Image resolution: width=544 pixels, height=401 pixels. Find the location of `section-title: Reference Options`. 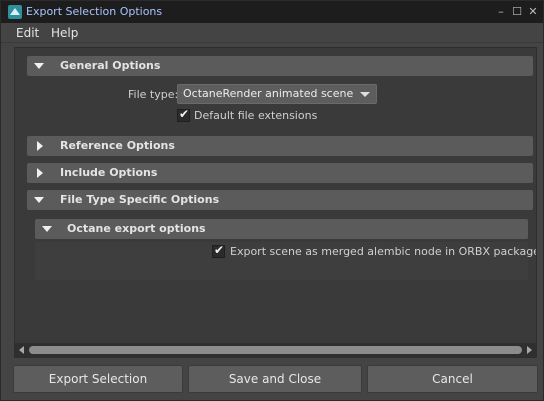

section-title: Reference Options is located at coordinates (117, 145).